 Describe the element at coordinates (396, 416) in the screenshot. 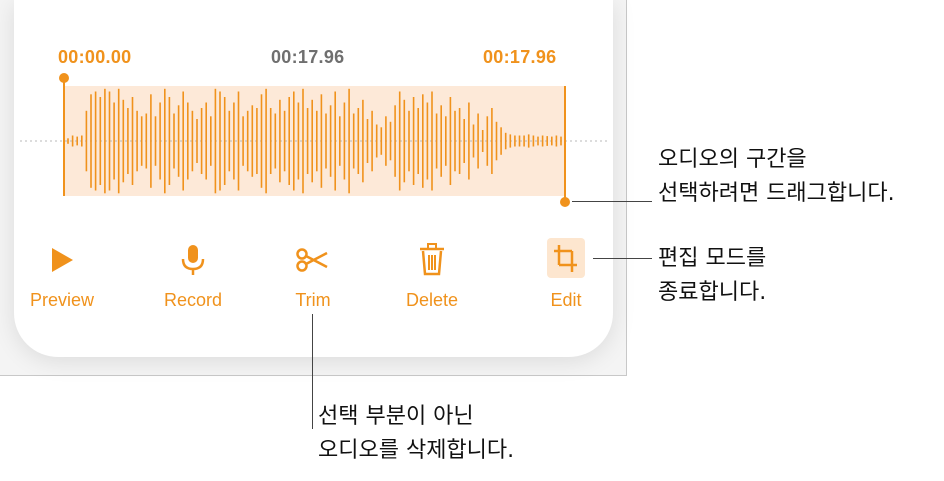

I see `callout-trim-line1: 선택 부분이 아닌` at that location.